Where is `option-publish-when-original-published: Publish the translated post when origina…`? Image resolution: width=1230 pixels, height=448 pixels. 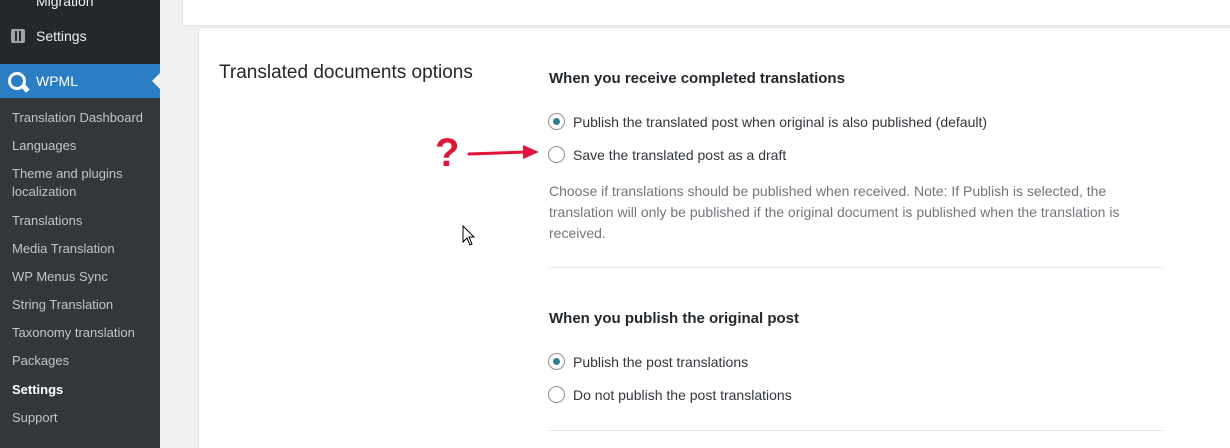
option-publish-when-original-published: Publish the translated post when origina… is located at coordinates (767, 121).